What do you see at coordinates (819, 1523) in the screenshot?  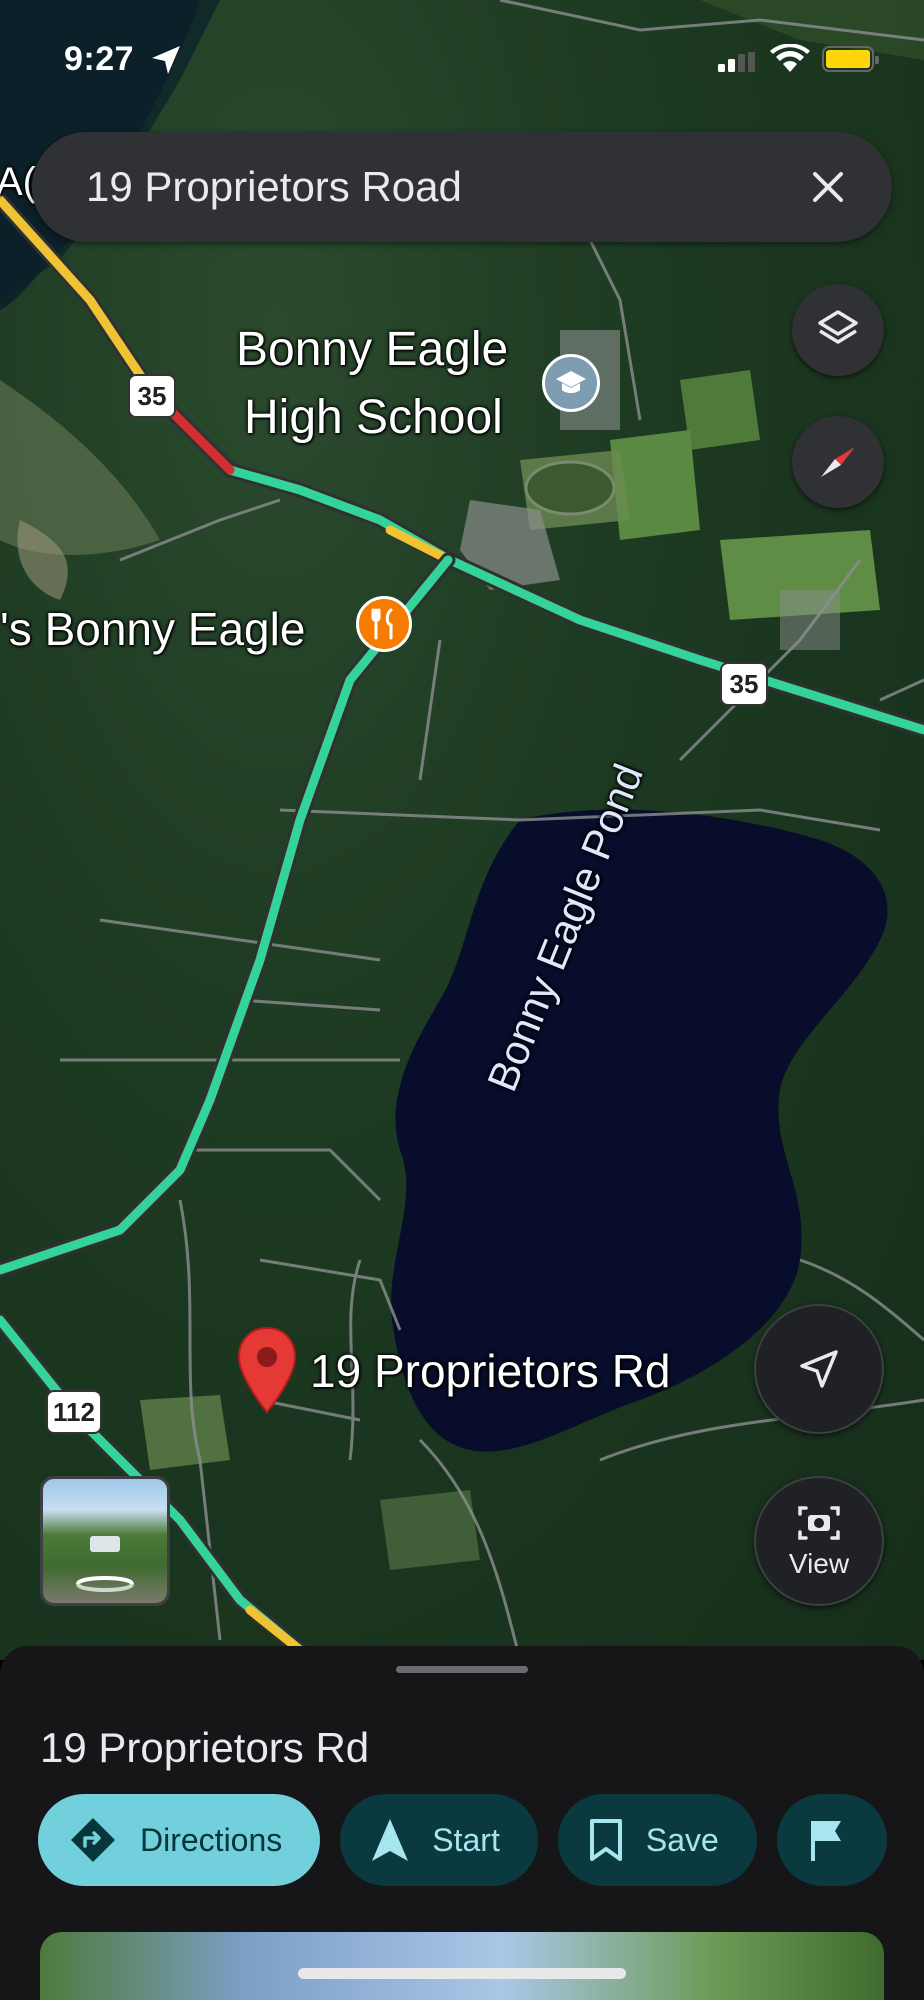 I see `lens-icon` at bounding box center [819, 1523].